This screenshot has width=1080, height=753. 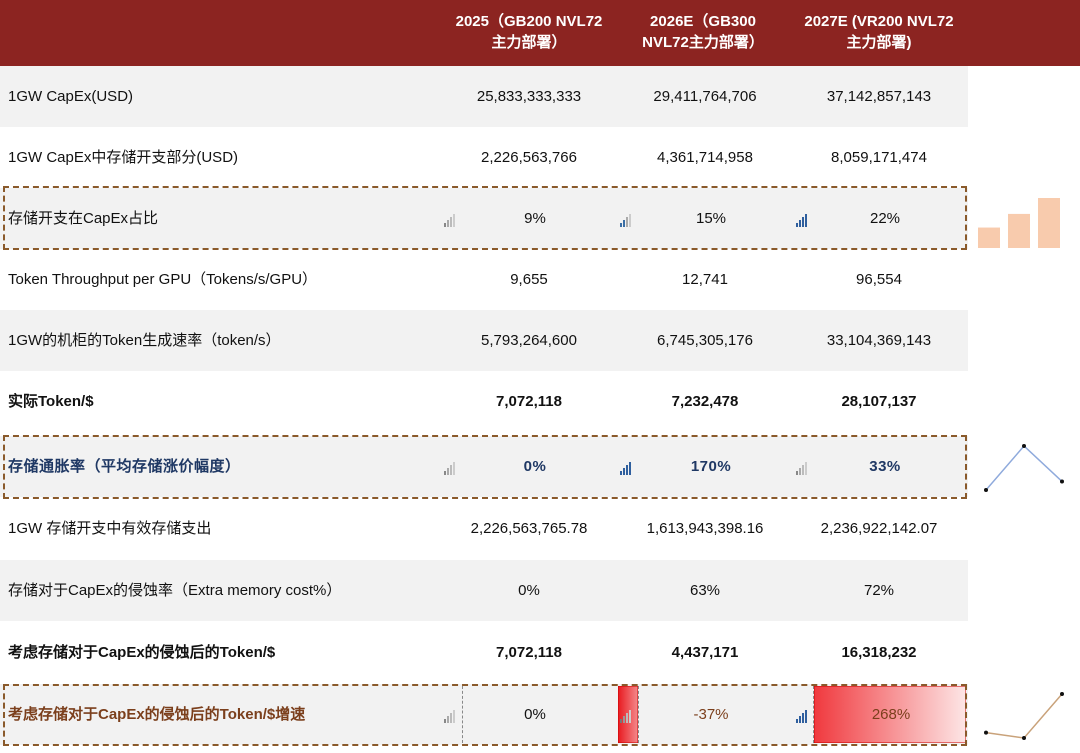 What do you see at coordinates (124, 466) in the screenshot?
I see `row-label: 存储通胀率（平均存储涨价幅度）` at bounding box center [124, 466].